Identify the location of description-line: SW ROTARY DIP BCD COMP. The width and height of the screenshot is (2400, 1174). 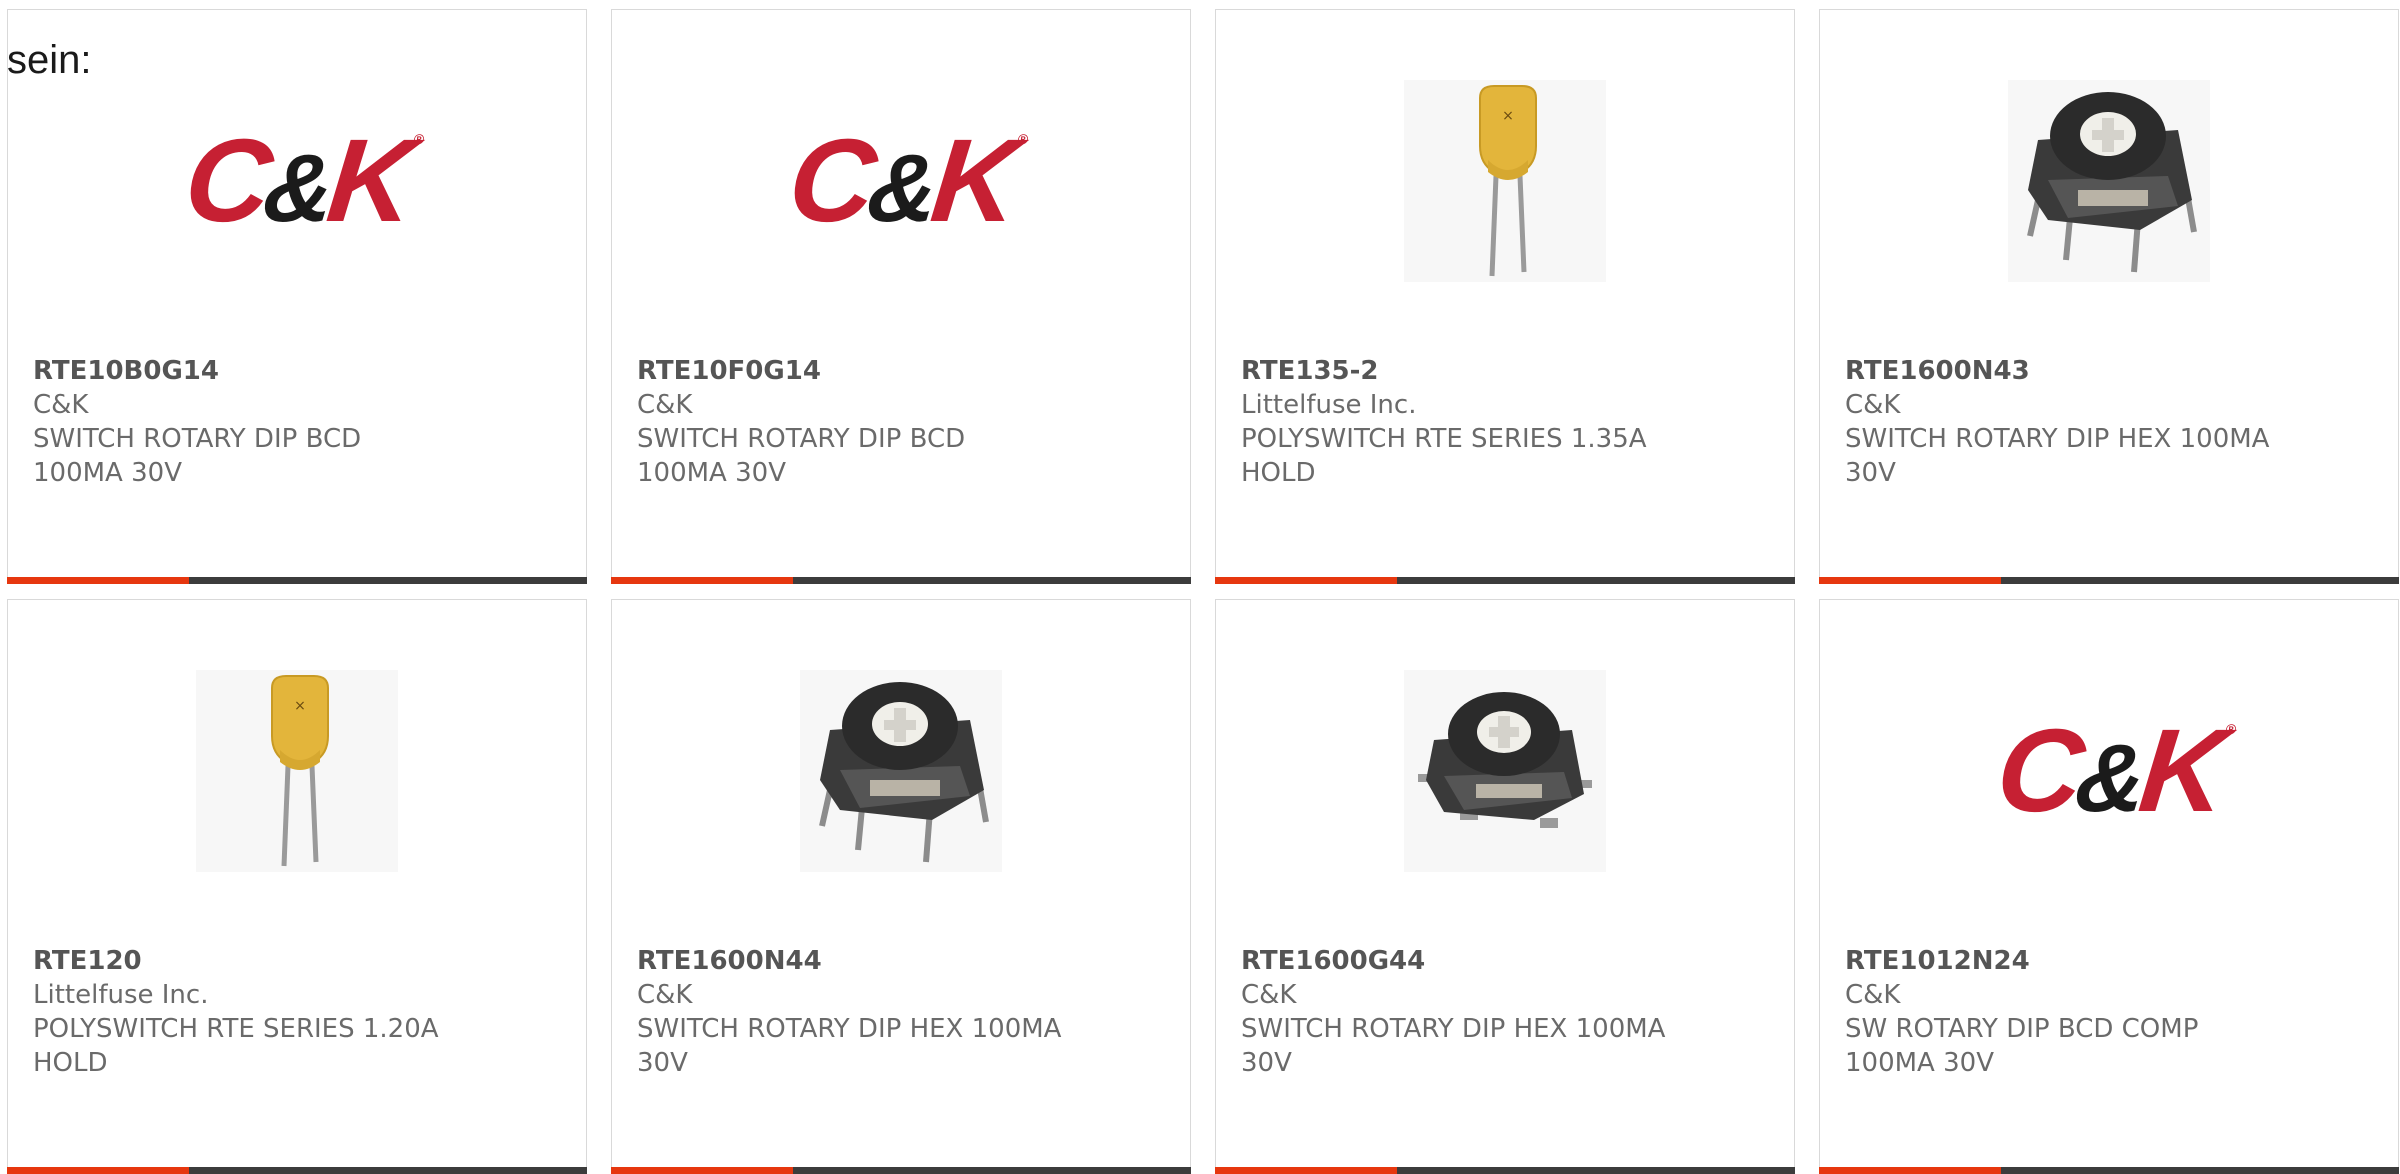
(2022, 1029).